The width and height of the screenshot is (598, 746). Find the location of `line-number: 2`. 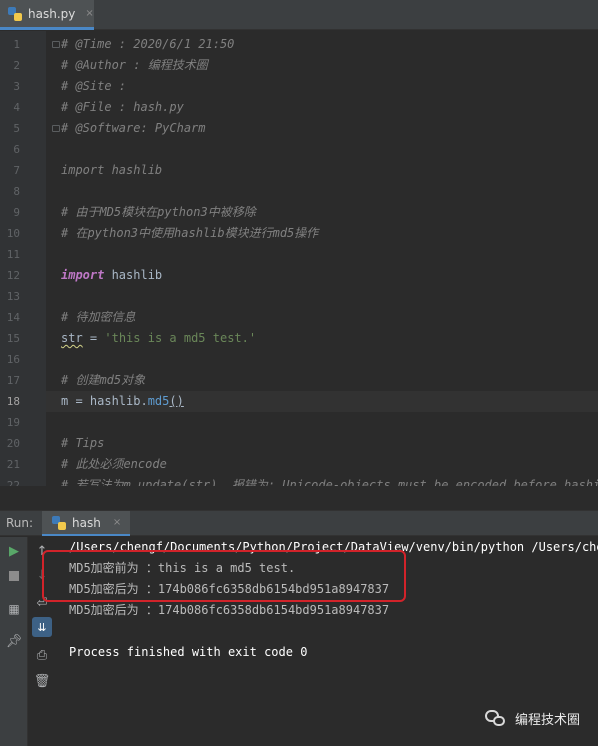

line-number: 2 is located at coordinates (16, 65).